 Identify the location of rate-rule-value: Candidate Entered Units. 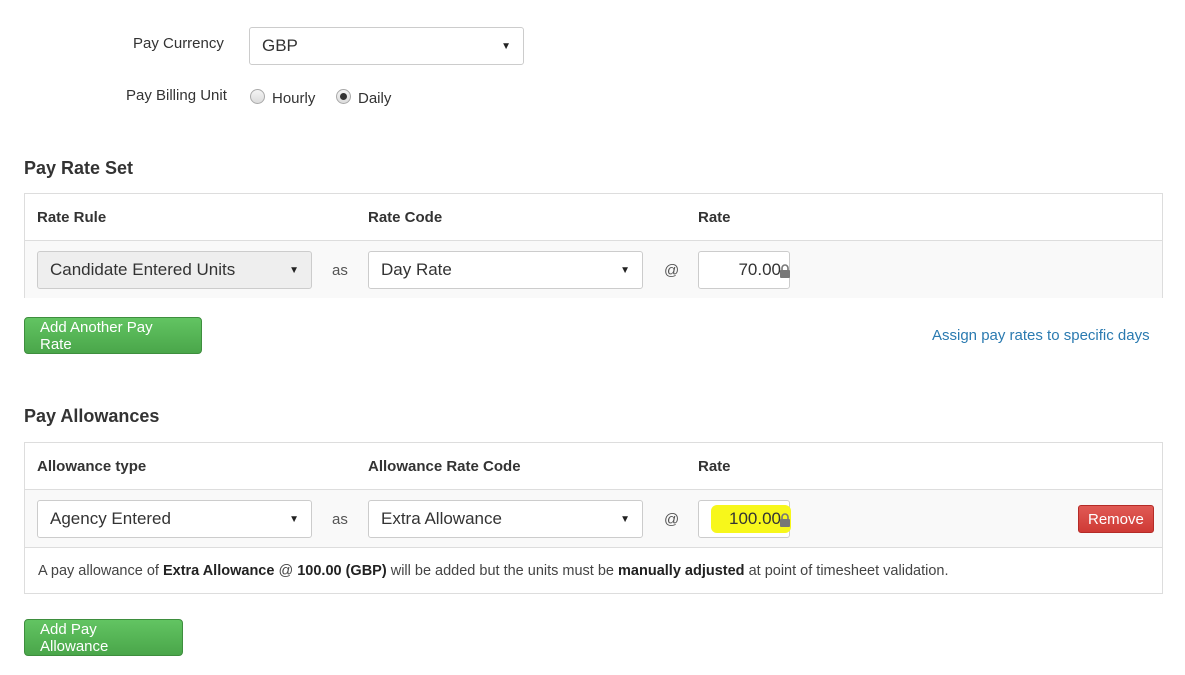
(143, 269).